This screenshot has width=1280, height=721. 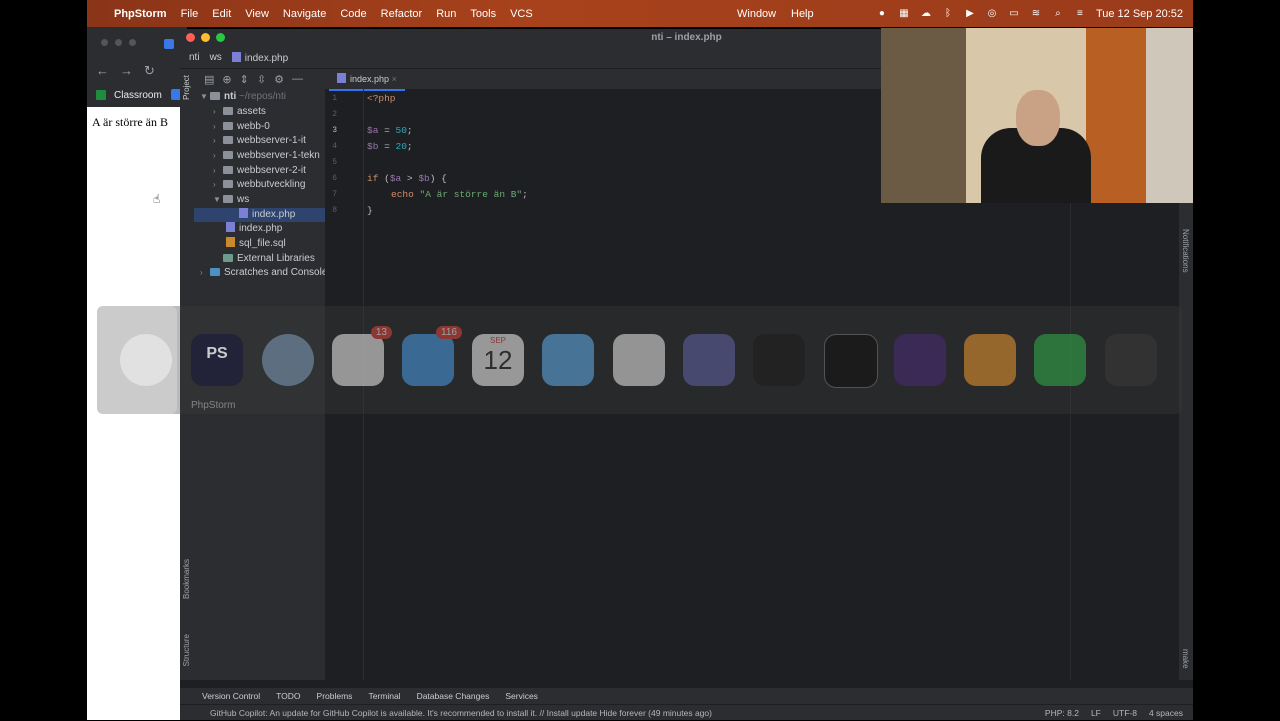 What do you see at coordinates (1139, 14) in the screenshot?
I see `menu-datetime: Tue 12 Sep 20:52` at bounding box center [1139, 14].